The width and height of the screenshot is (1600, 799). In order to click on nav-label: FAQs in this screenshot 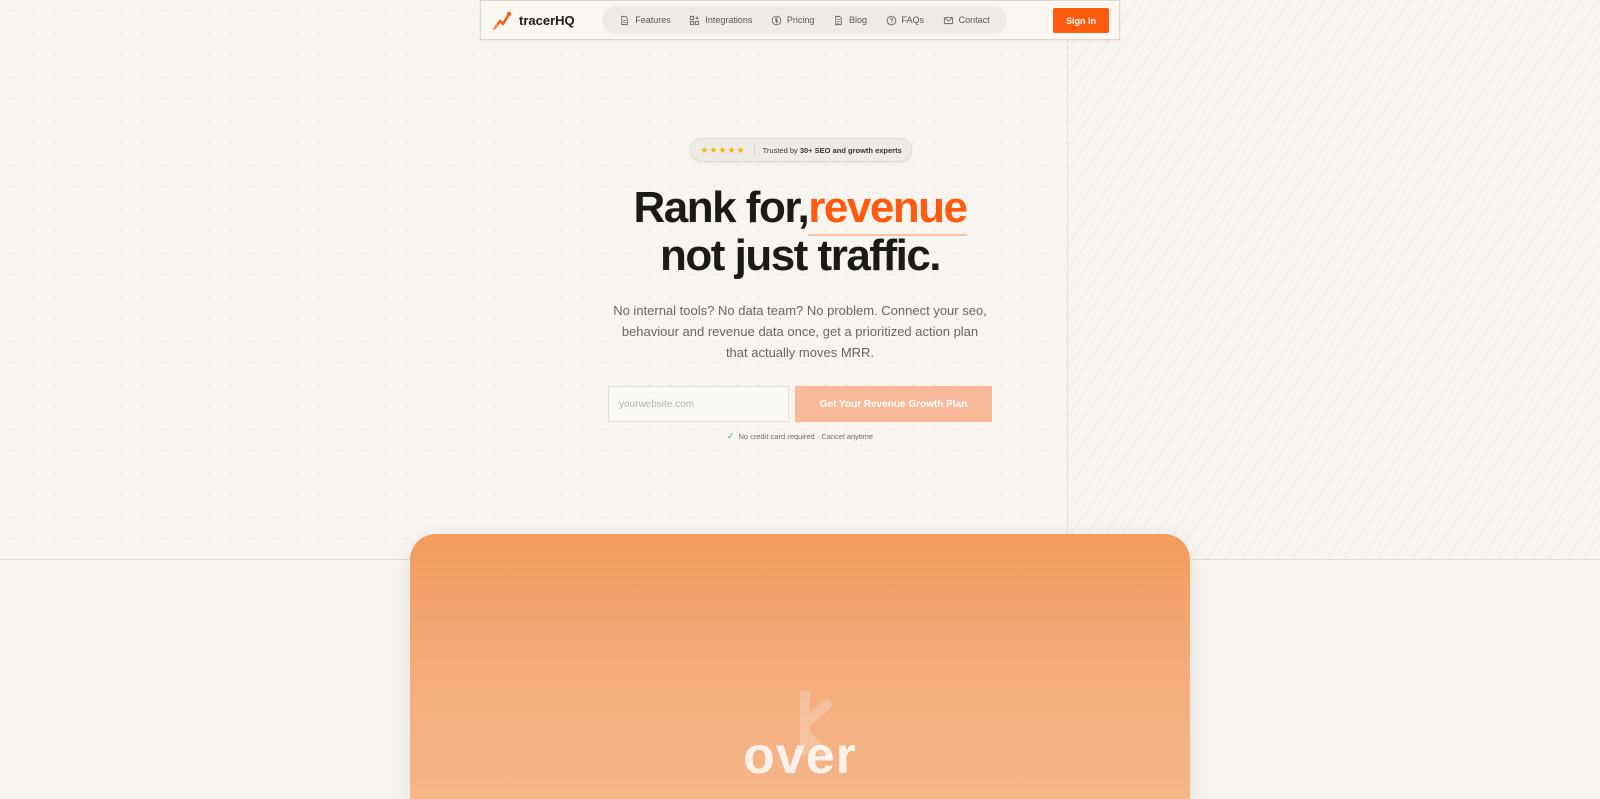, I will do `click(913, 20)`.